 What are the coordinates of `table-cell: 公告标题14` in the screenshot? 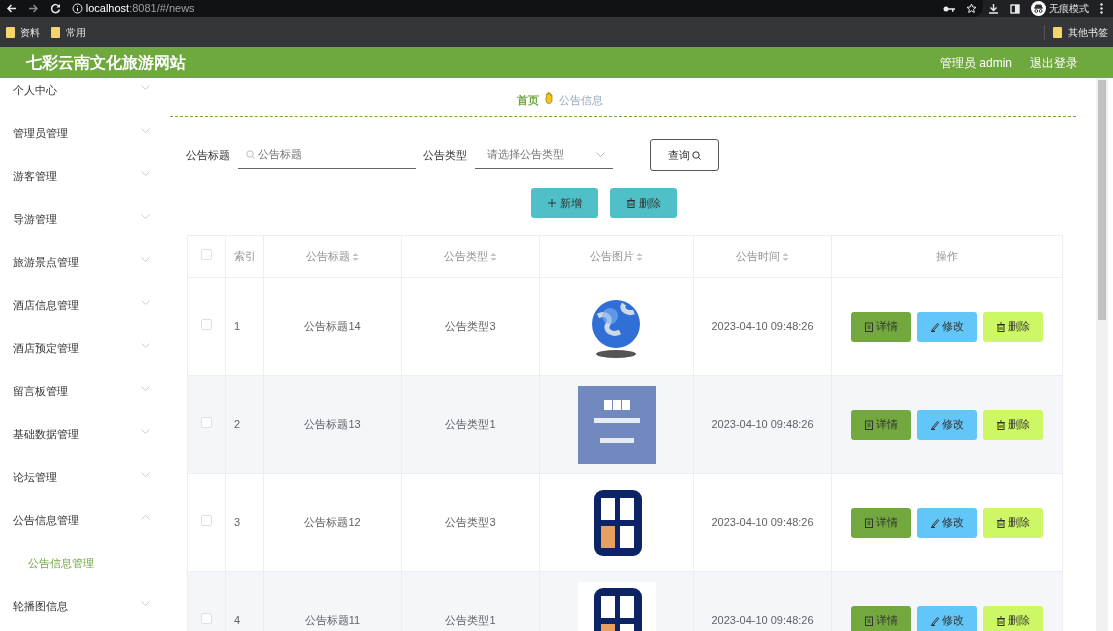 It's located at (332, 326).